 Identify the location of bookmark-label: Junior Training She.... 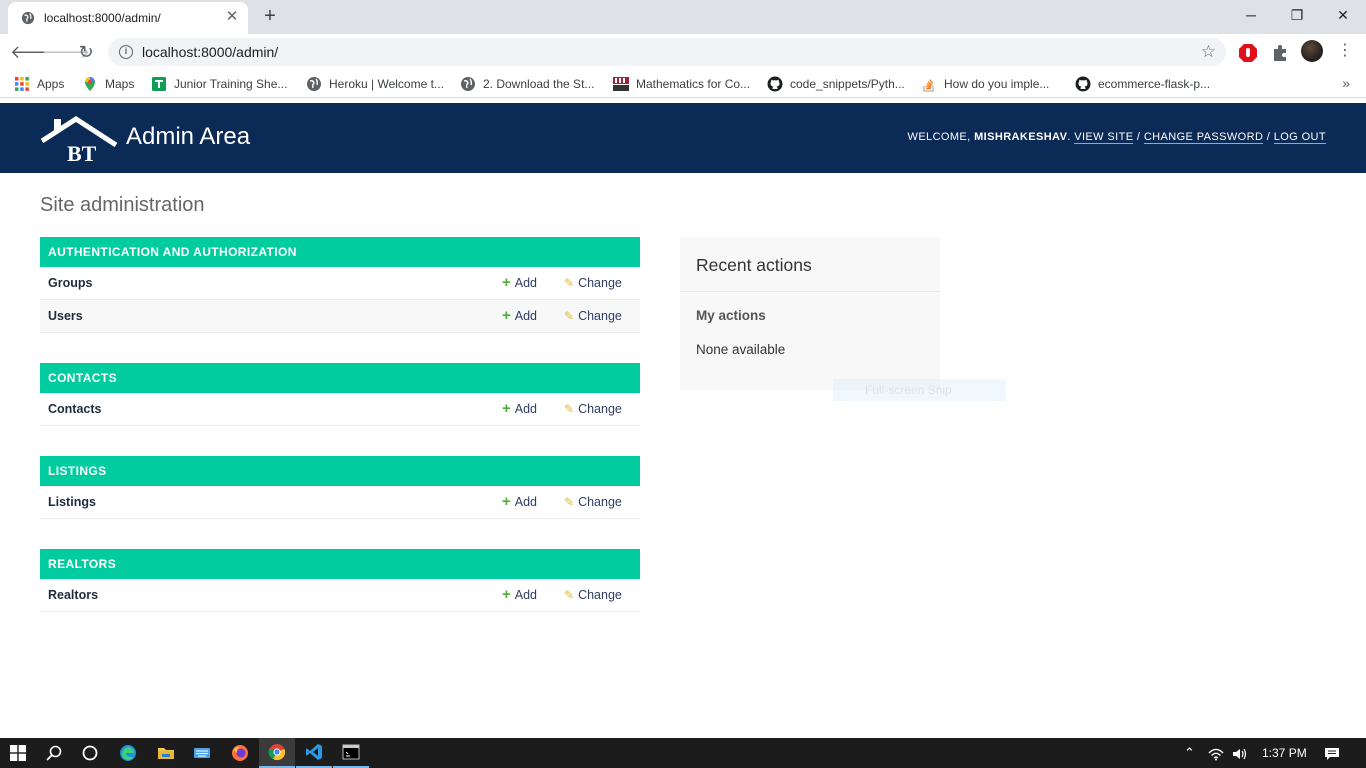
(231, 84).